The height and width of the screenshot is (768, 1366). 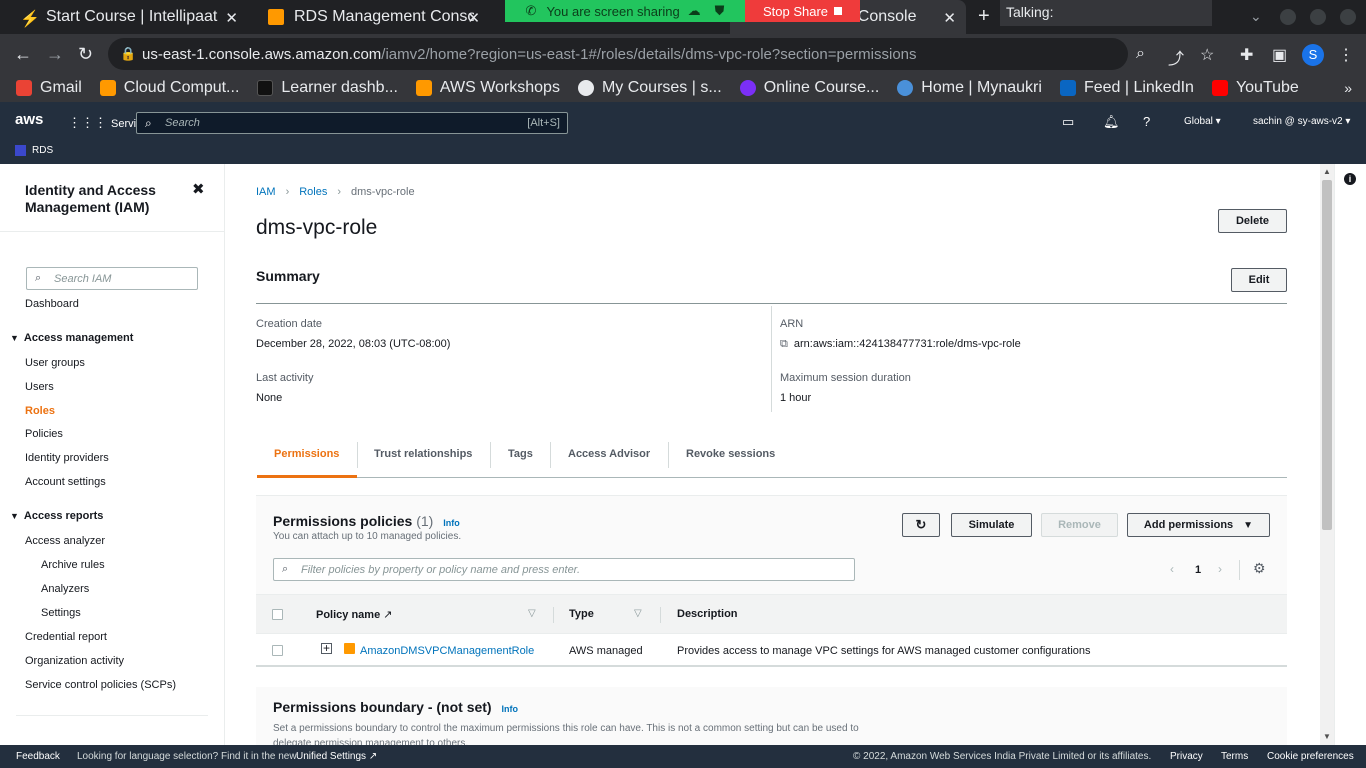 I want to click on sidebar-item-account-settings: Account settings, so click(x=65, y=482).